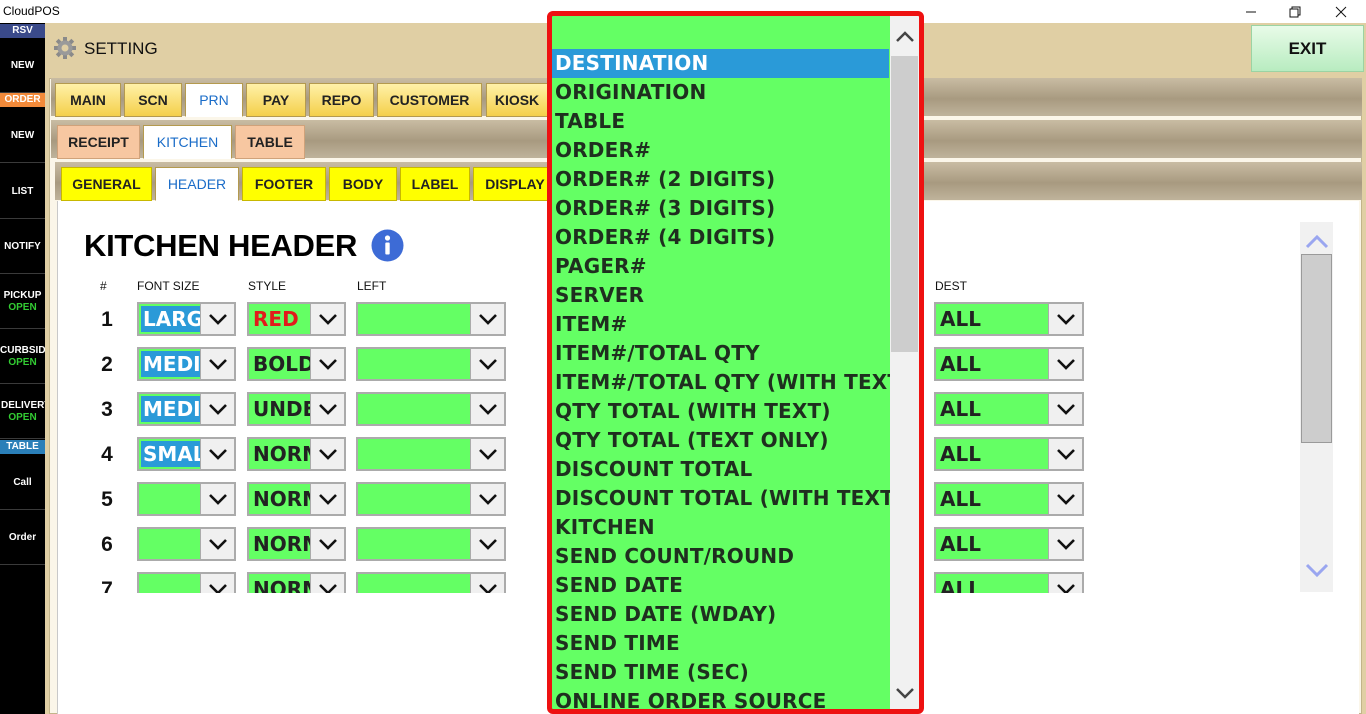 Image resolution: width=1366 pixels, height=714 pixels. I want to click on tab-pay: PAY, so click(276, 100).